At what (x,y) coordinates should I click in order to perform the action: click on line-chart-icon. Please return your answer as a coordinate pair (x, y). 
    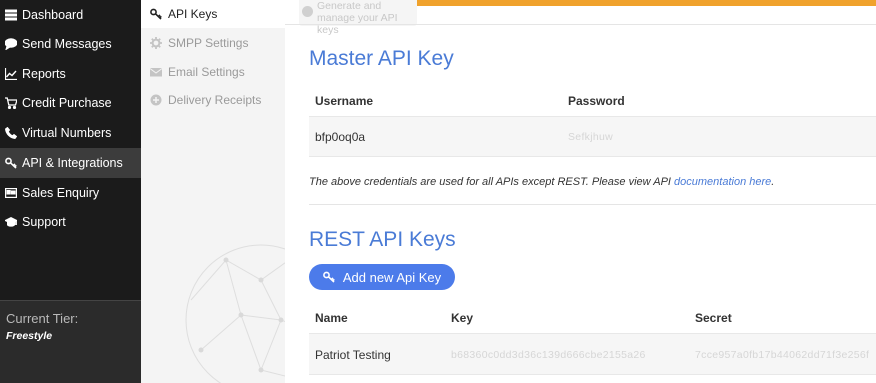
    Looking at the image, I should click on (11, 74).